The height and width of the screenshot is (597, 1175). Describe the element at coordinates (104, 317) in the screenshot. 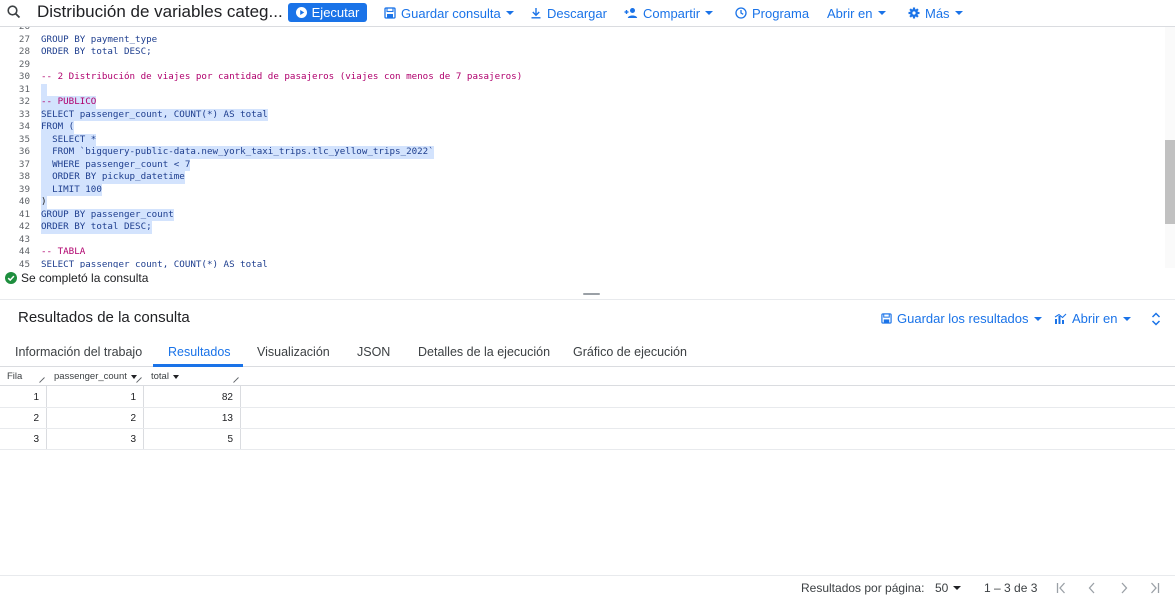

I see `results-title: Resultados de la consulta` at that location.